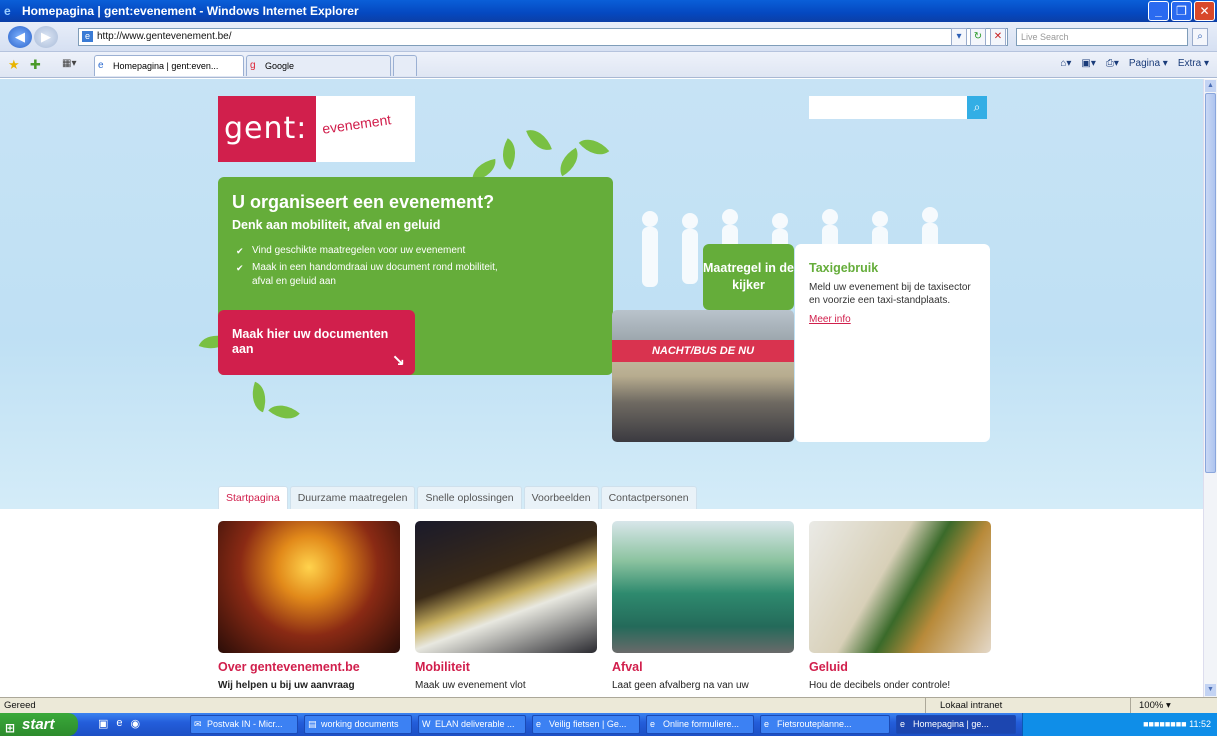  What do you see at coordinates (1204, 11) in the screenshot?
I see `close-button: ✕` at bounding box center [1204, 11].